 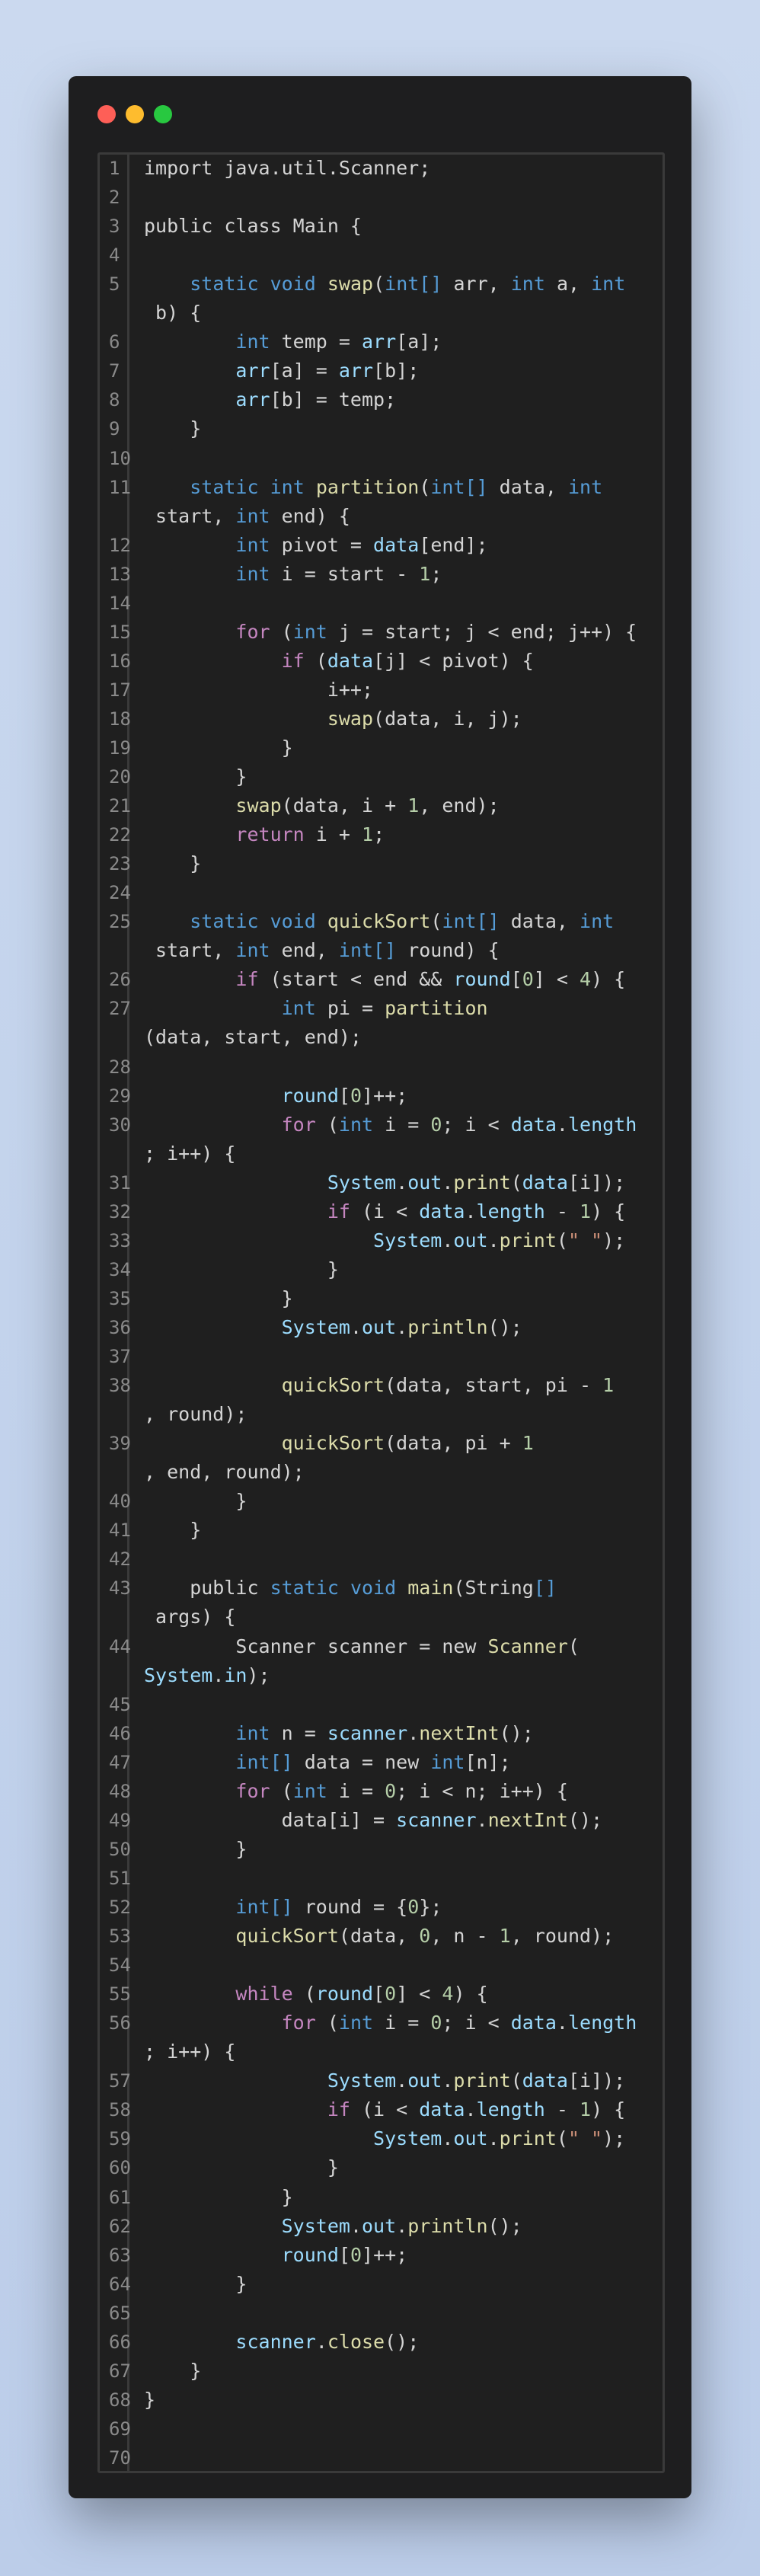 What do you see at coordinates (135, 114) in the screenshot?
I see `minimize-dot-icon` at bounding box center [135, 114].